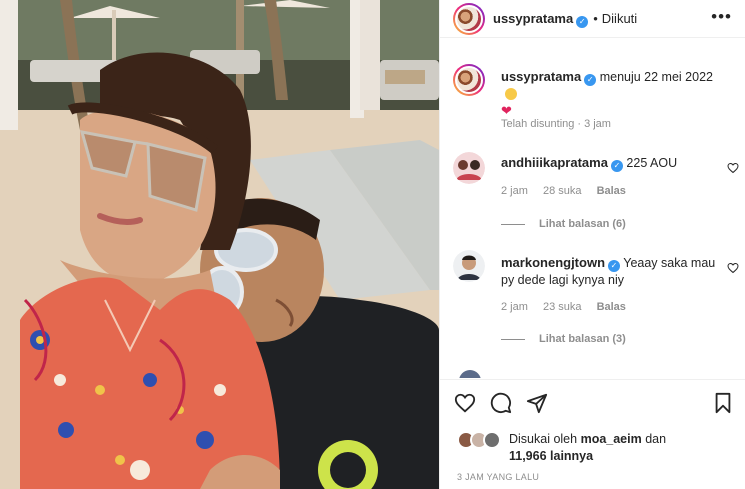  What do you see at coordinates (723, 403) in the screenshot?
I see `save-bookmark-icon` at bounding box center [723, 403].